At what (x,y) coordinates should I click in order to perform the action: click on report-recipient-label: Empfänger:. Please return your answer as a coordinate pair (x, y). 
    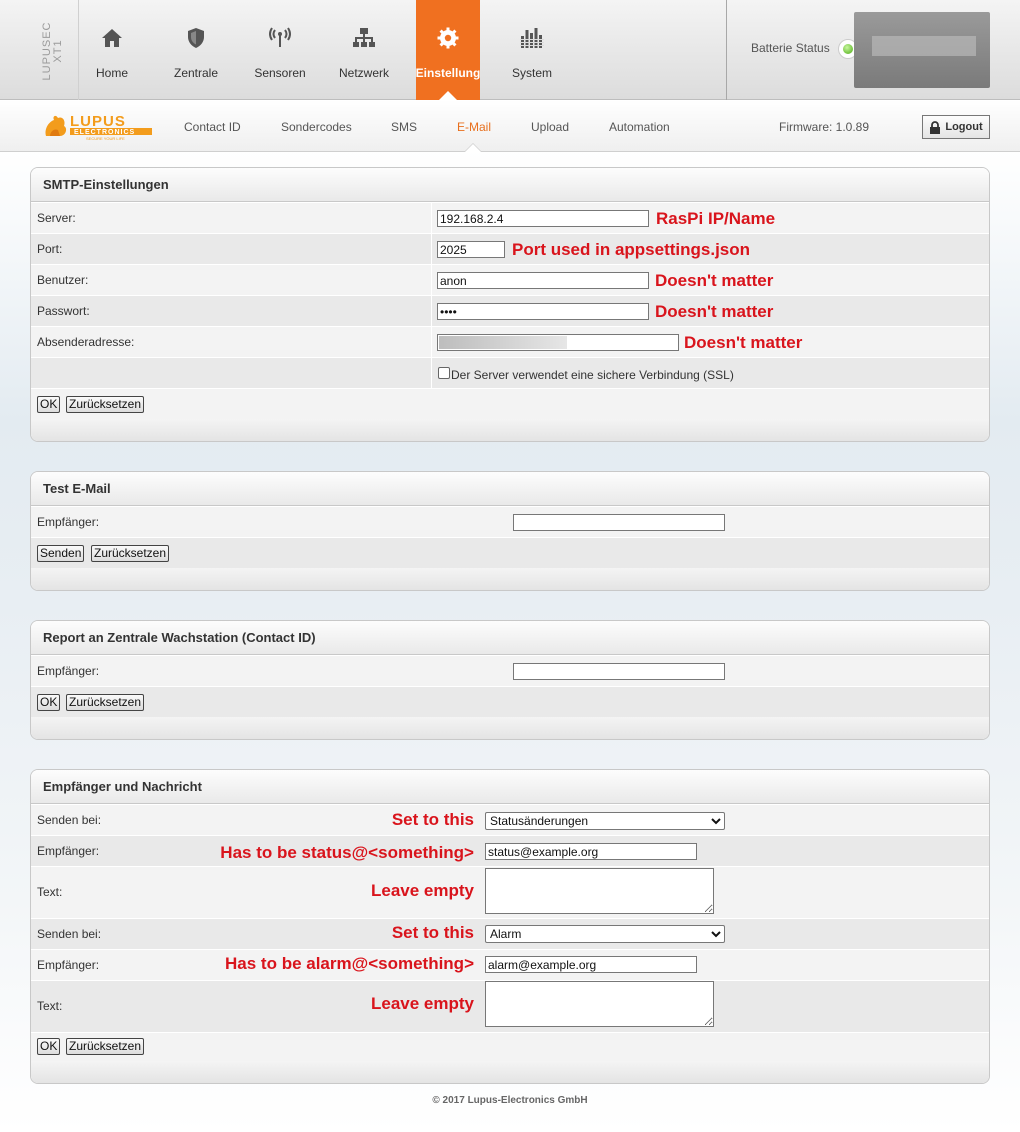
    Looking at the image, I should click on (68, 671).